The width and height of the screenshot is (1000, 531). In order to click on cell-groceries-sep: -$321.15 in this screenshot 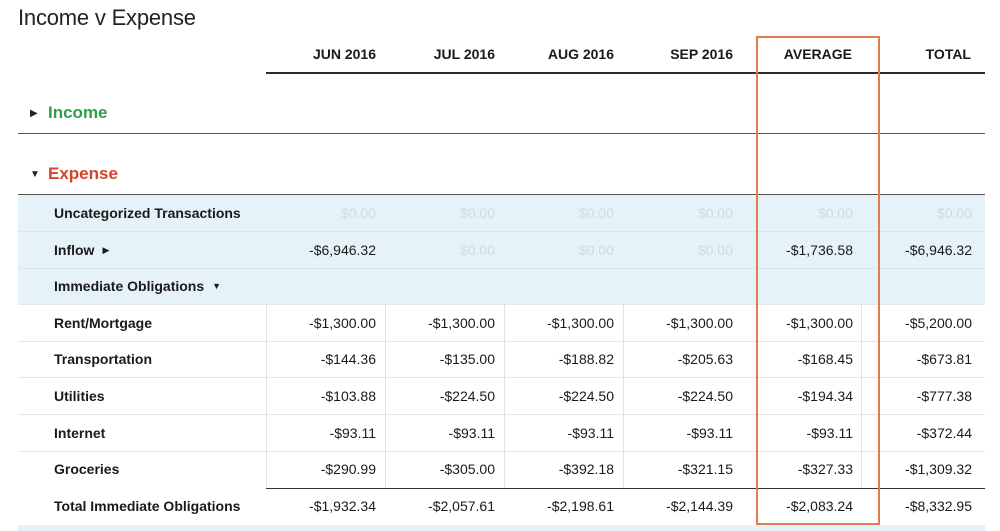, I will do `click(675, 469)`.